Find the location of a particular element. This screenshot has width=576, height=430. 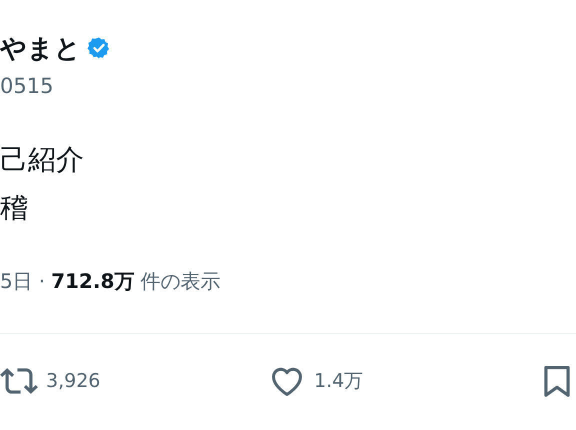

post-text: 己紹介 is located at coordinates (42, 160).